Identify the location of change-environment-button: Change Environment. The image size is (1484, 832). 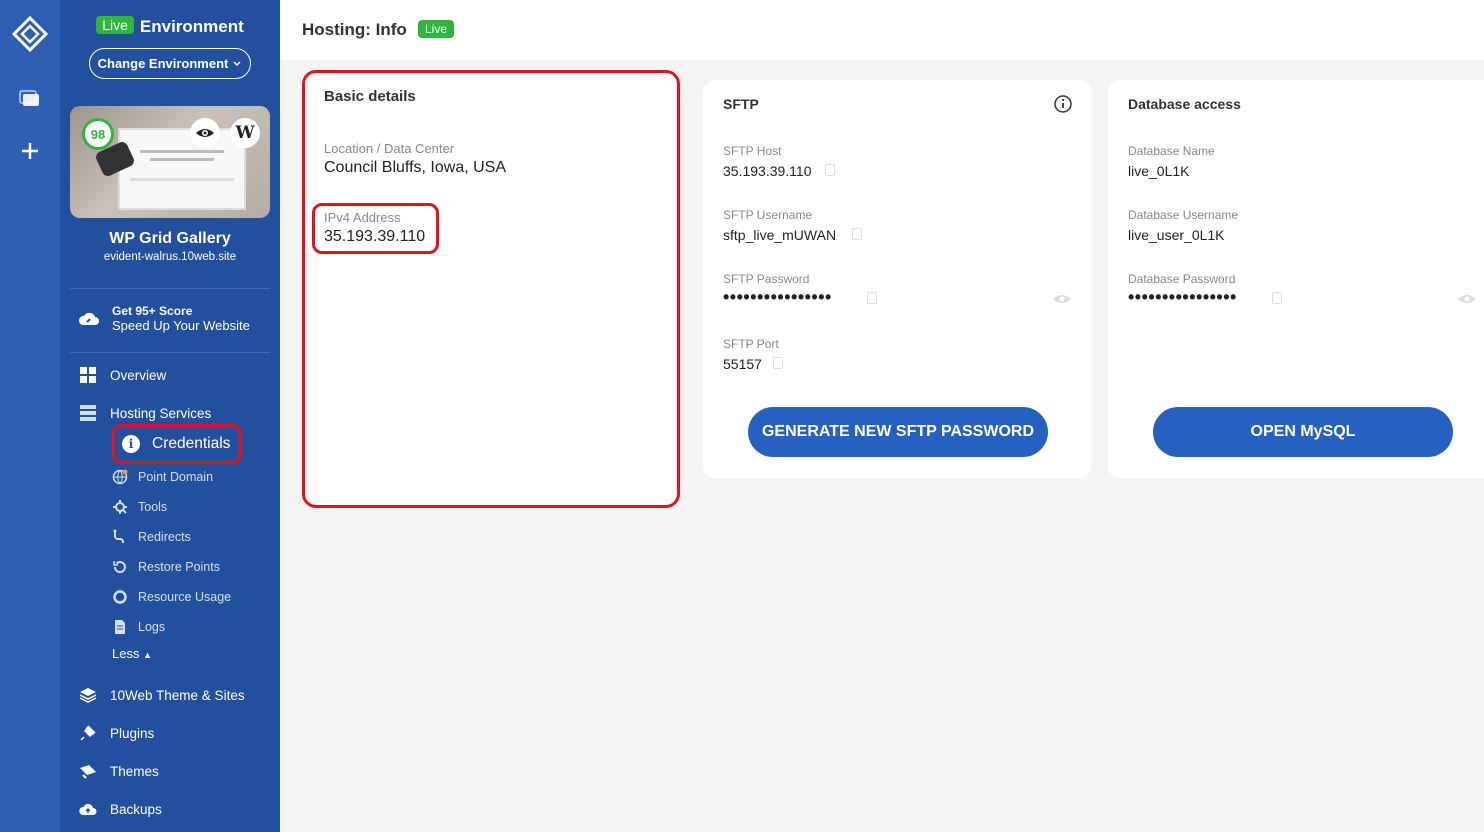
(170, 63).